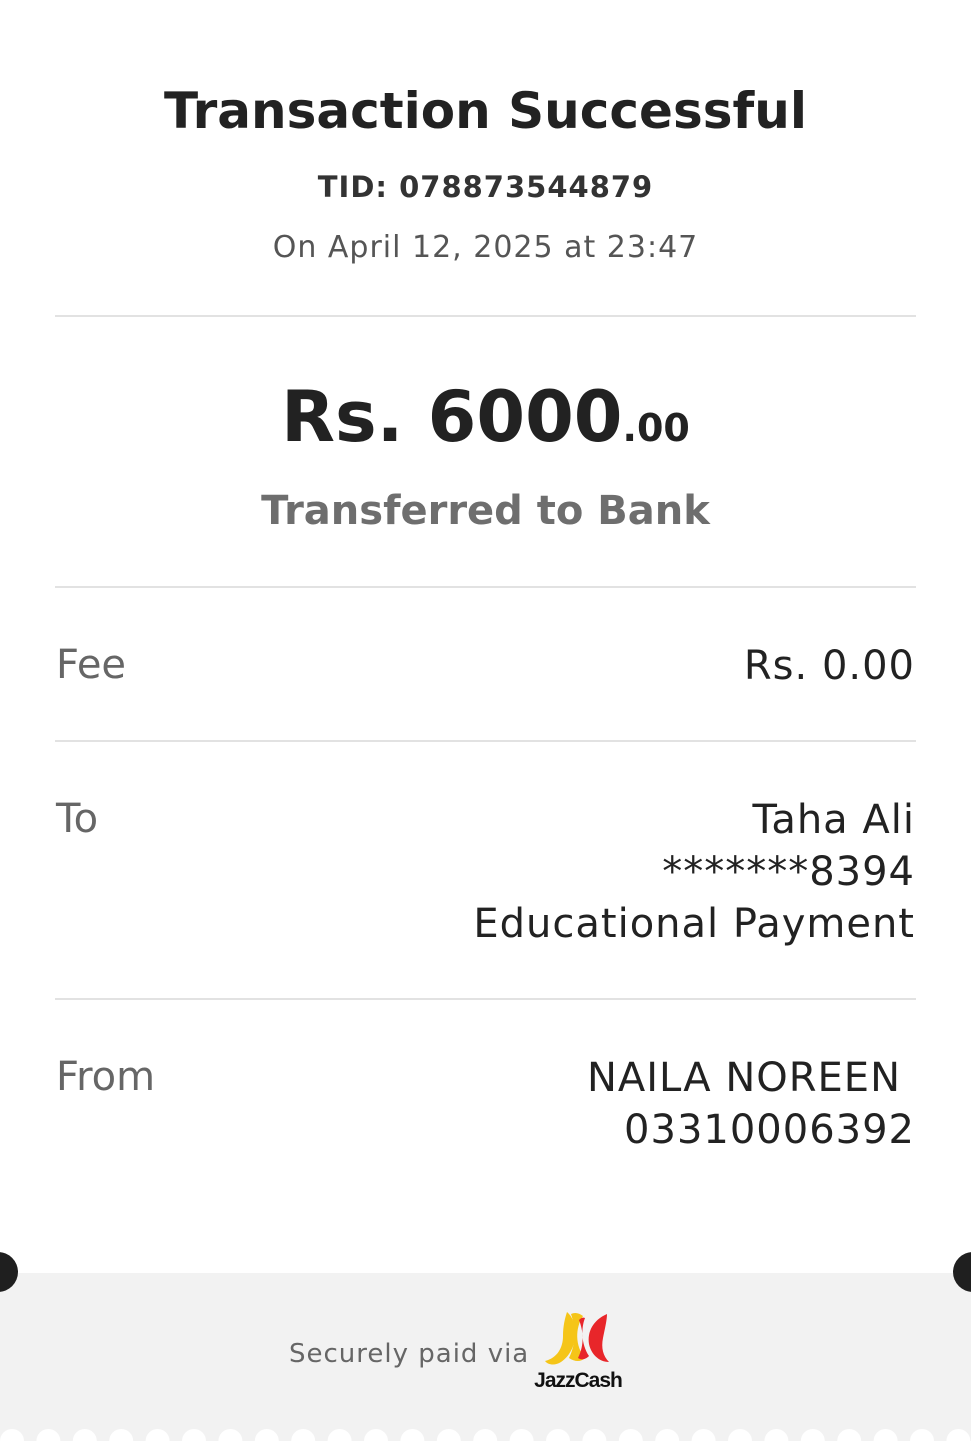 Image resolution: width=971 pixels, height=1441 pixels. What do you see at coordinates (829, 666) in the screenshot?
I see `fee-value: Rs. 0.00` at bounding box center [829, 666].